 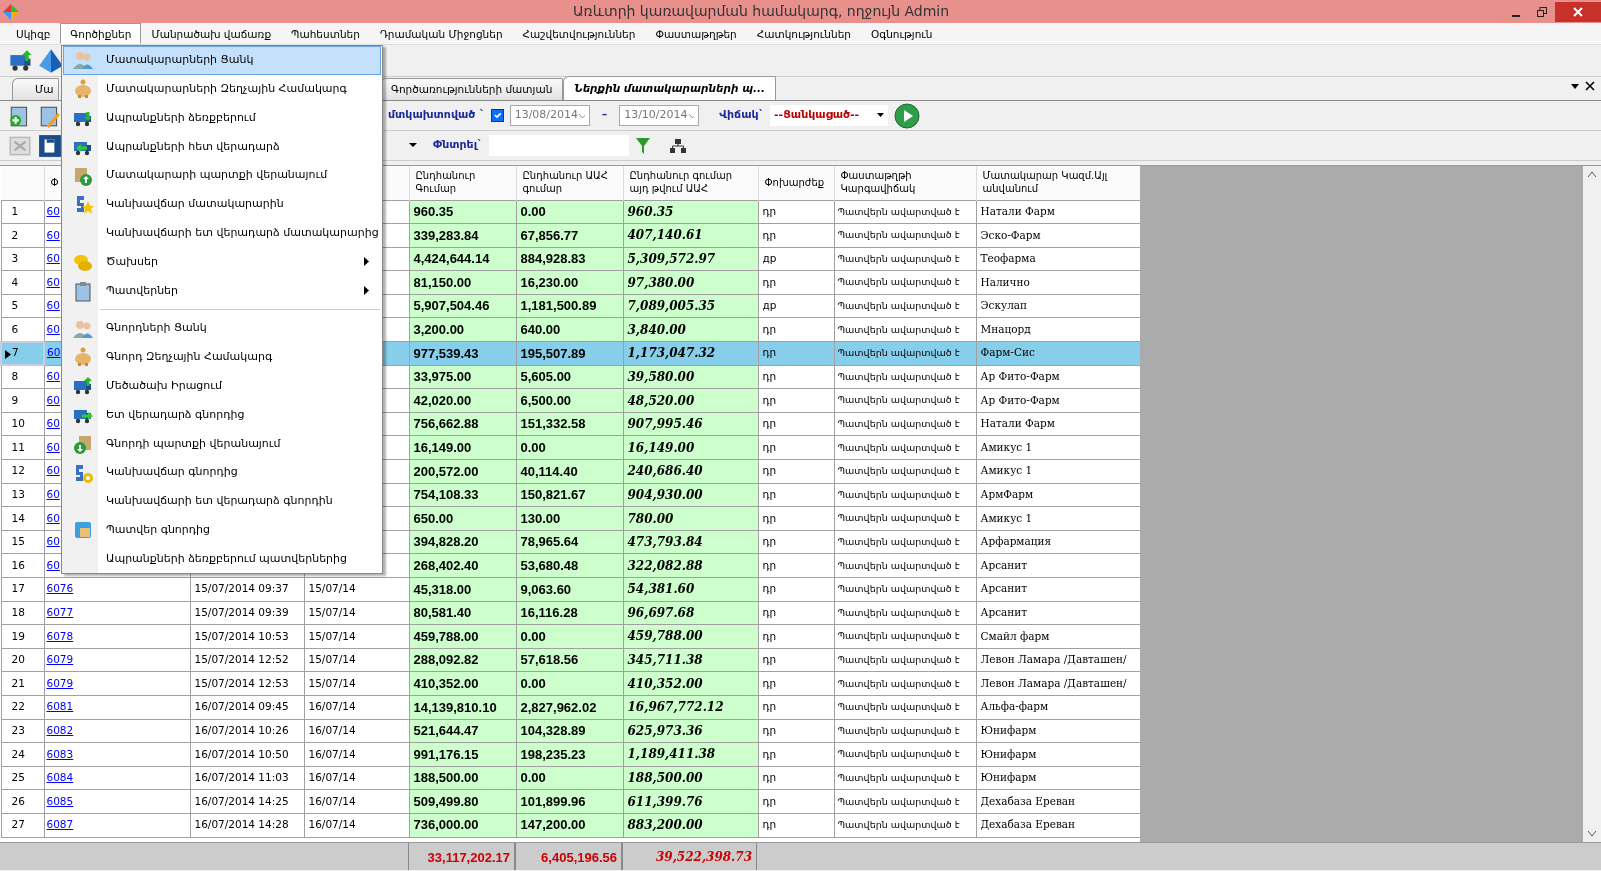 I want to click on document-link: 6082, so click(x=60, y=730).